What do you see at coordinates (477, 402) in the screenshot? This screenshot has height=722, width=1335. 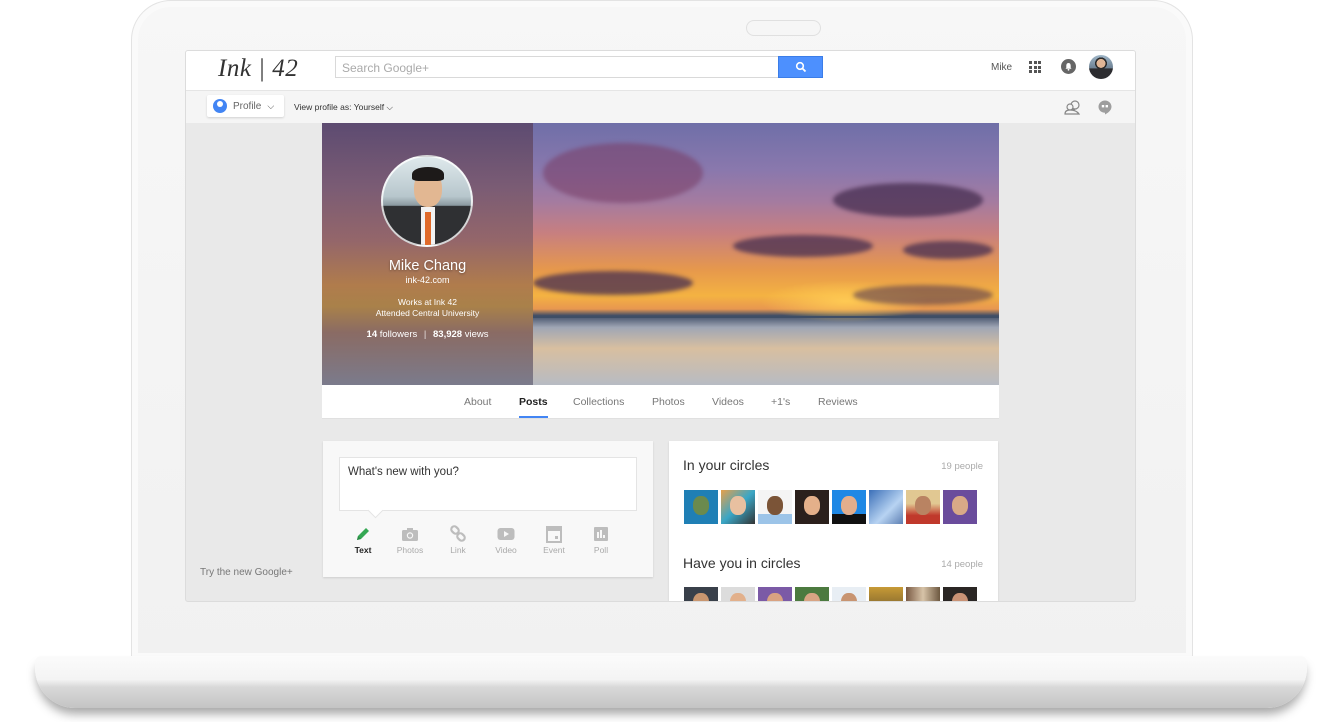 I see `tab-about: About` at bounding box center [477, 402].